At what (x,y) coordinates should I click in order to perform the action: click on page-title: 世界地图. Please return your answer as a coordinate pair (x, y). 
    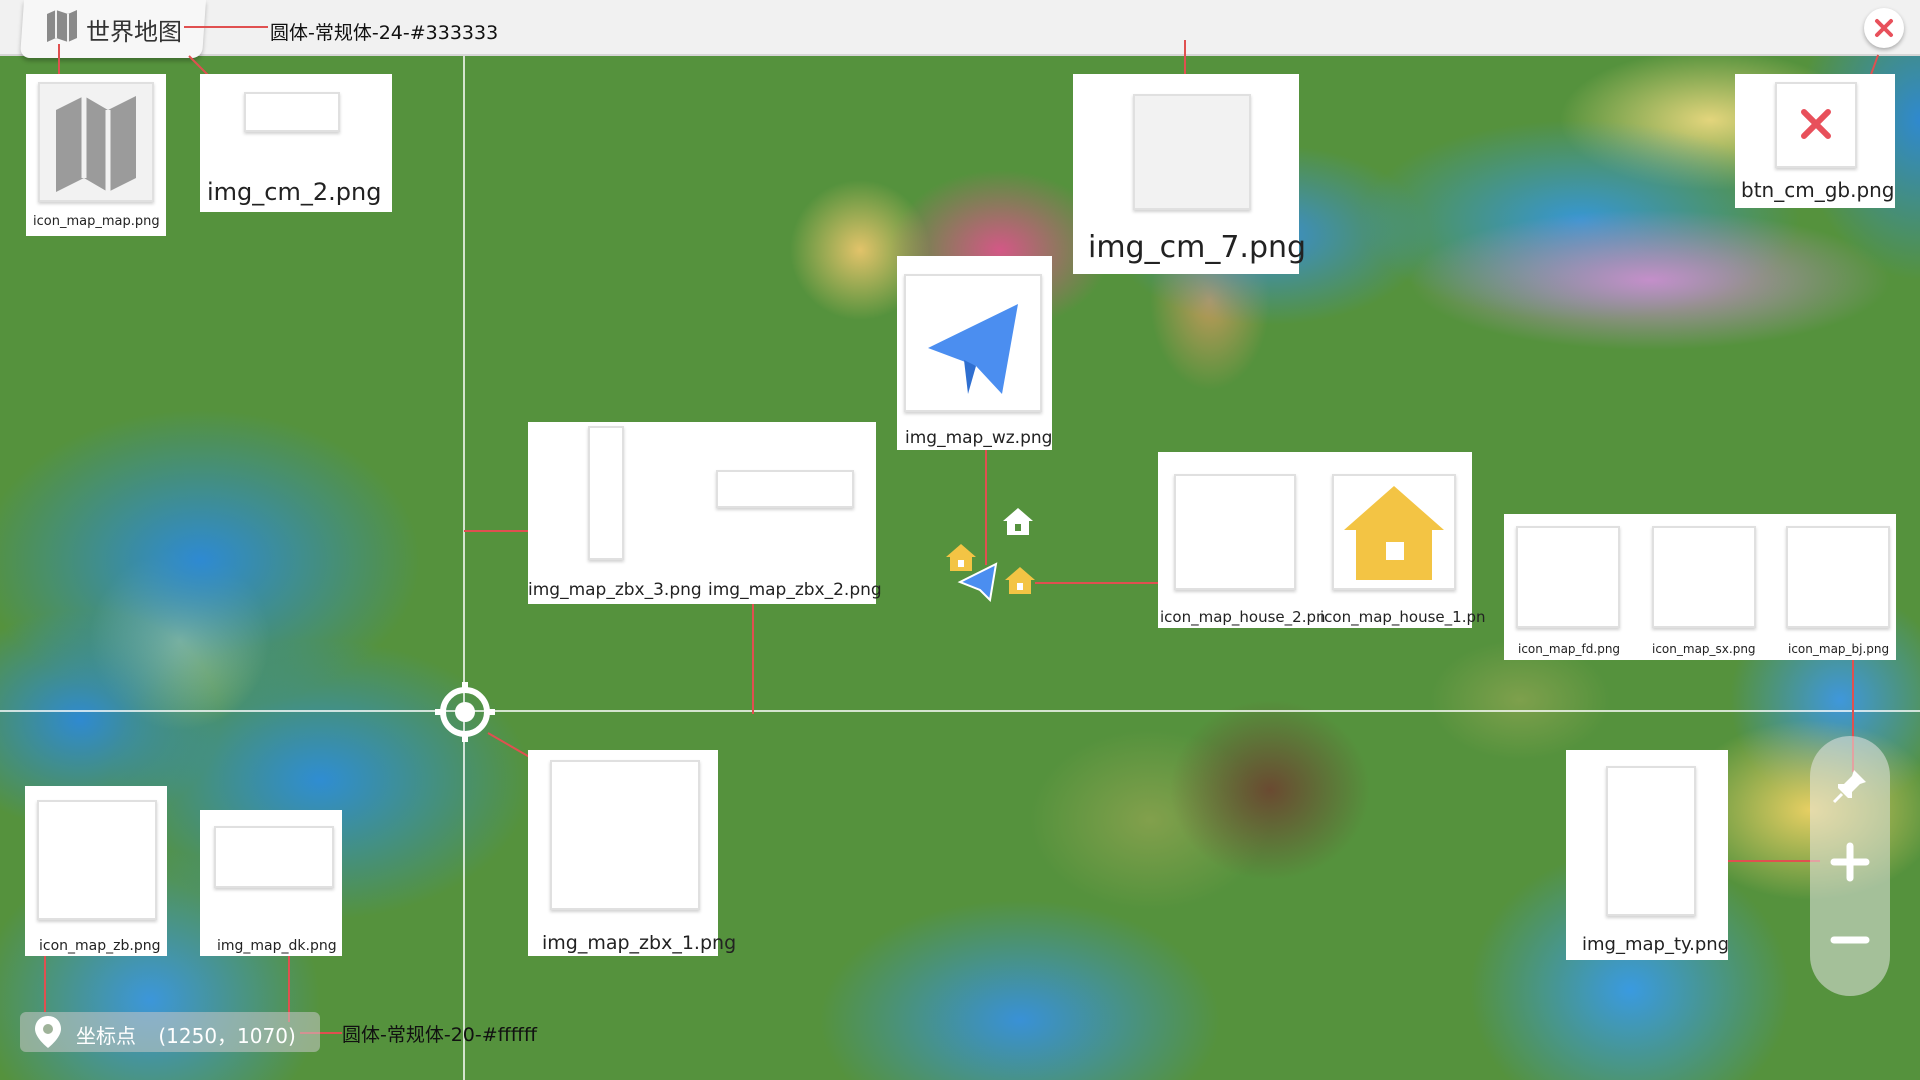
    Looking at the image, I should click on (134, 32).